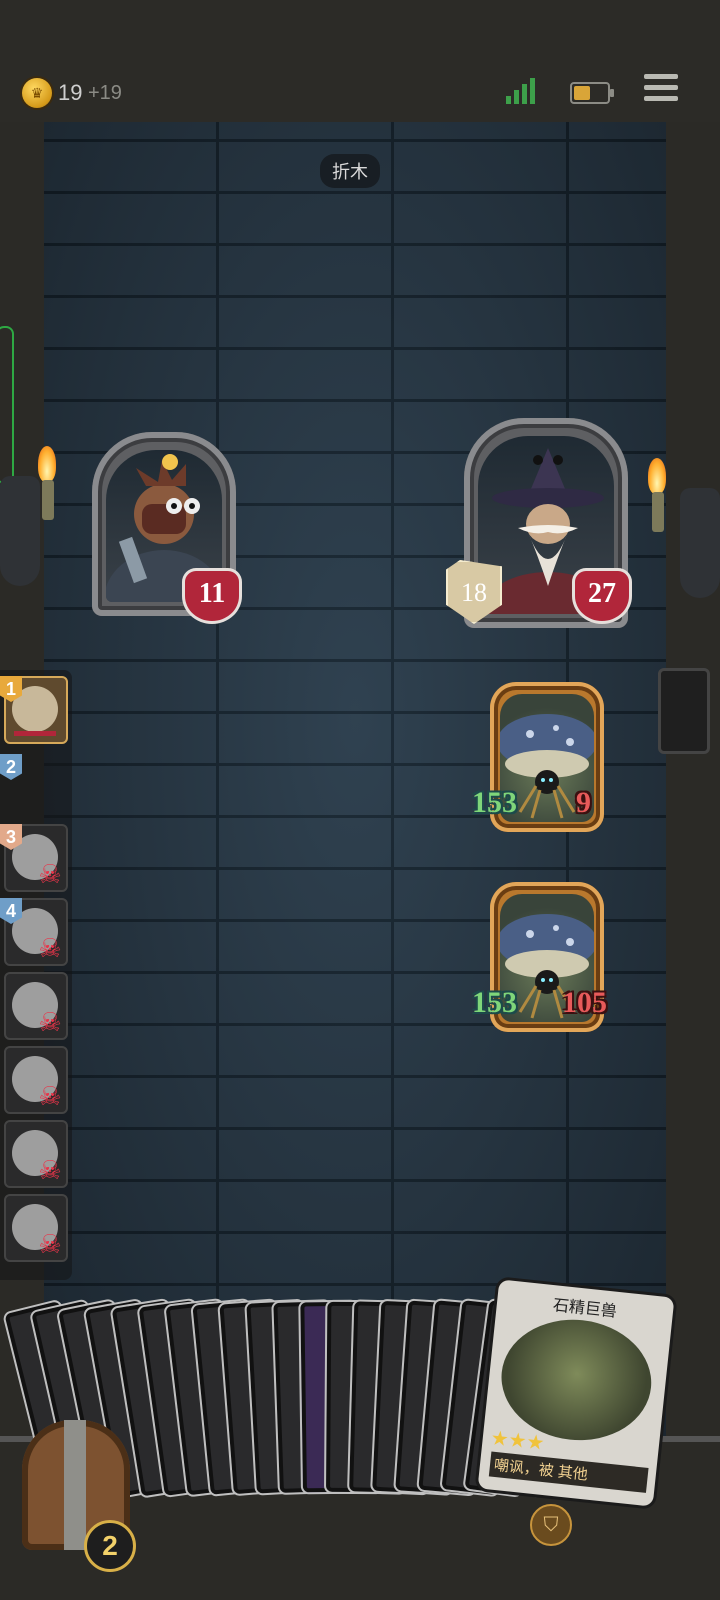 The width and height of the screenshot is (720, 1600). What do you see at coordinates (582, 93) in the screenshot?
I see `battery-fill` at bounding box center [582, 93].